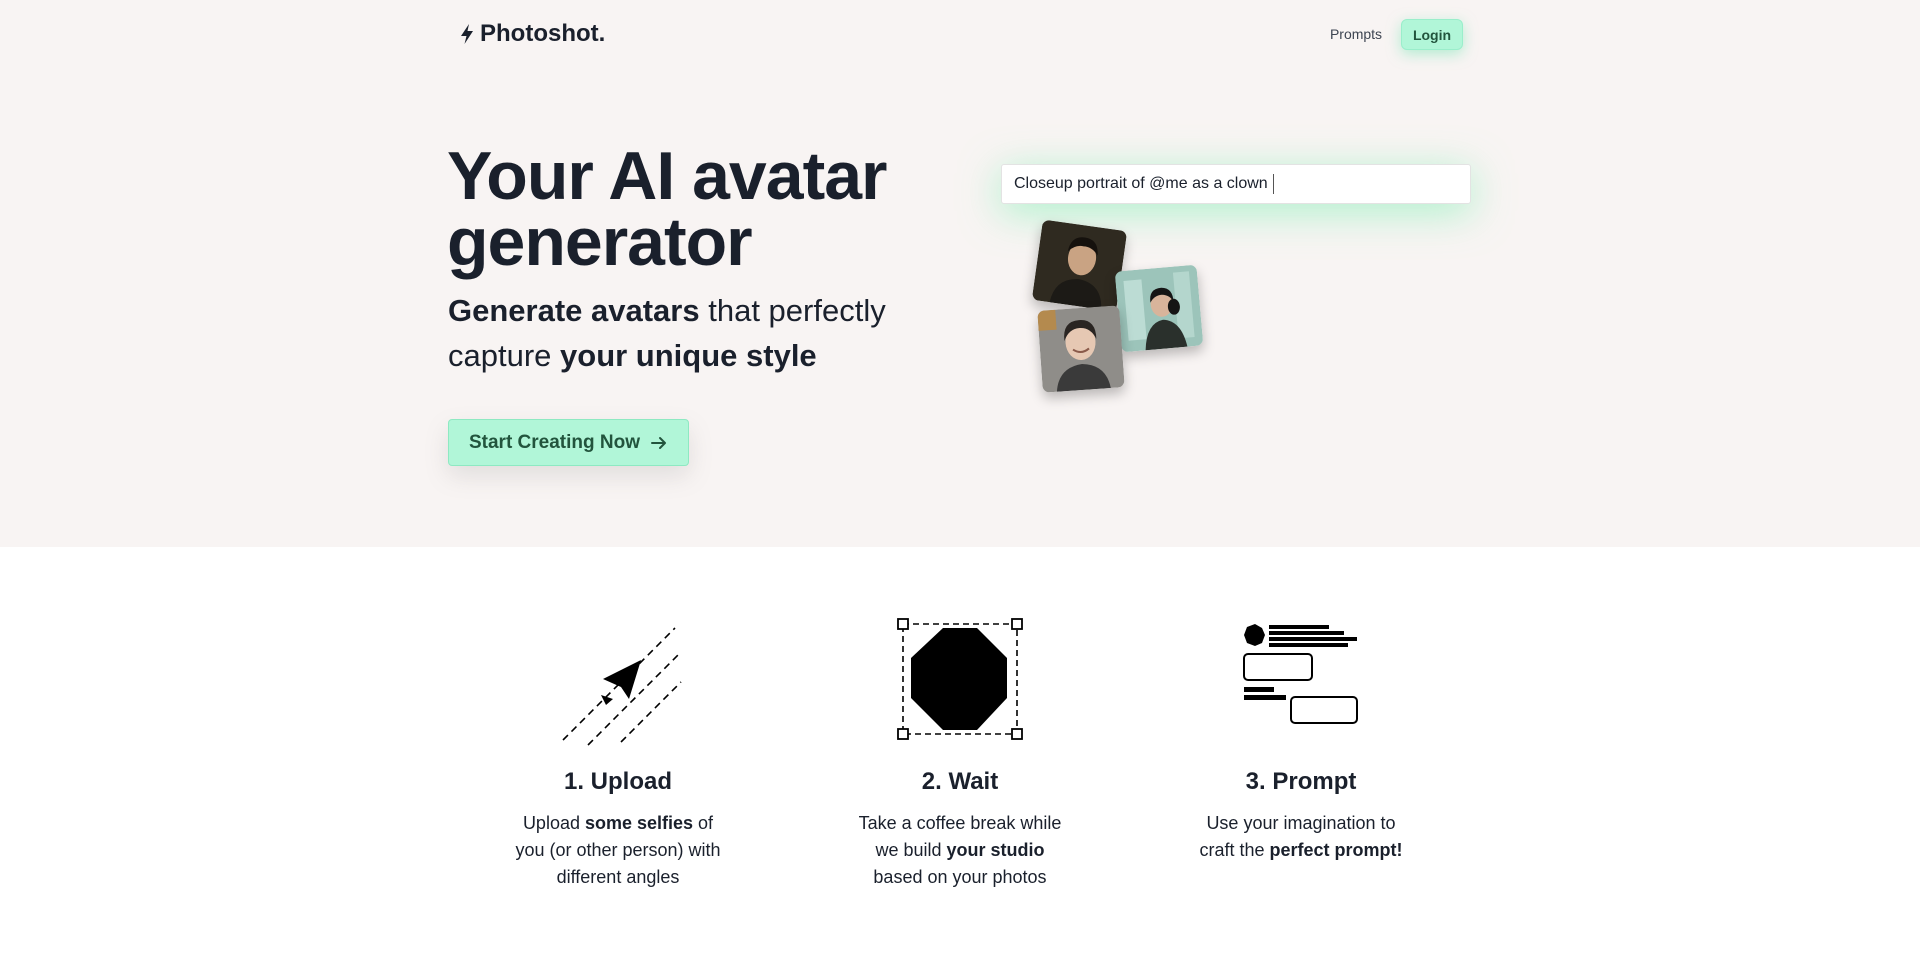 The width and height of the screenshot is (1920, 958). I want to click on step-desc-text: Upload, so click(553, 823).